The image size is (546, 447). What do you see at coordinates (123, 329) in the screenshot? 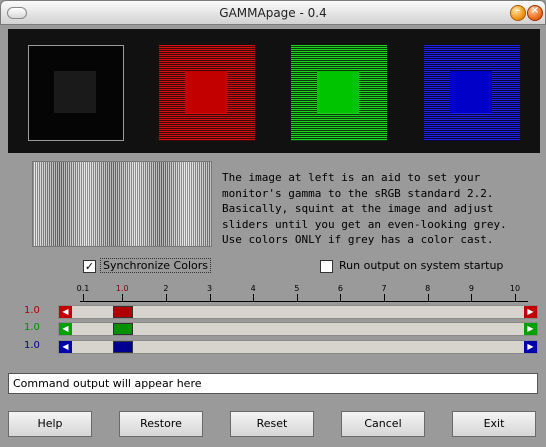
I see `green-slider-thumb` at bounding box center [123, 329].